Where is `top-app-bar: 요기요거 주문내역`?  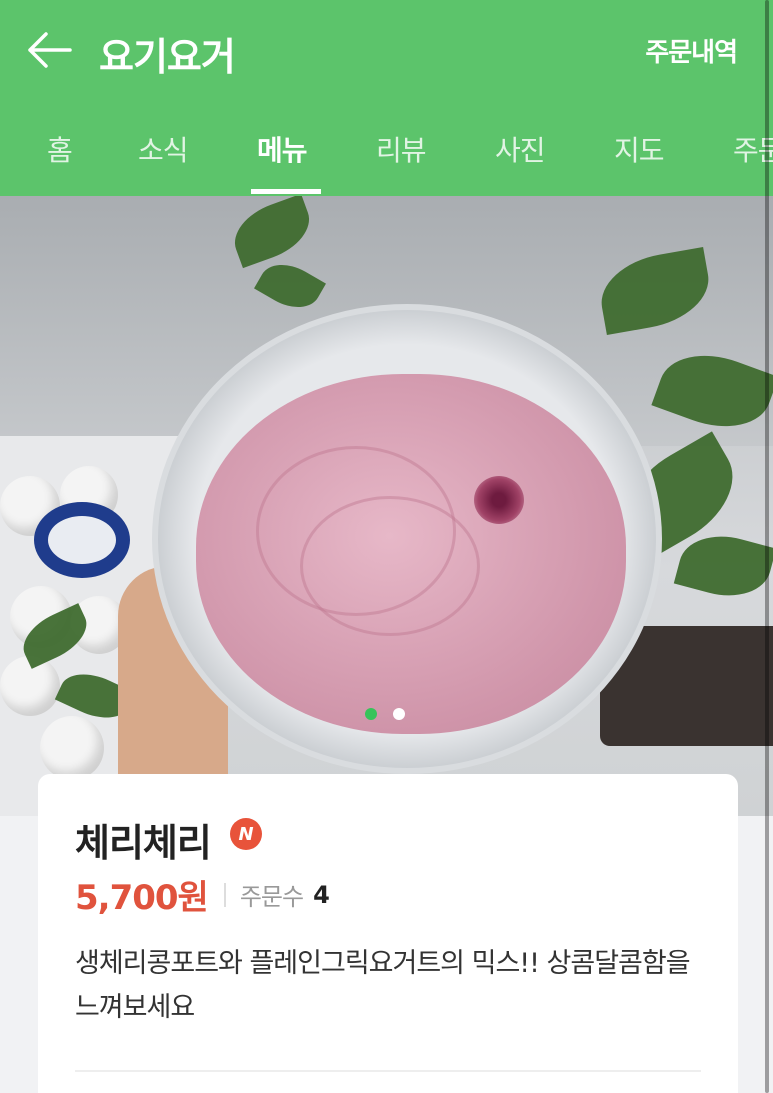 top-app-bar: 요기요거 주문내역 is located at coordinates (386, 50).